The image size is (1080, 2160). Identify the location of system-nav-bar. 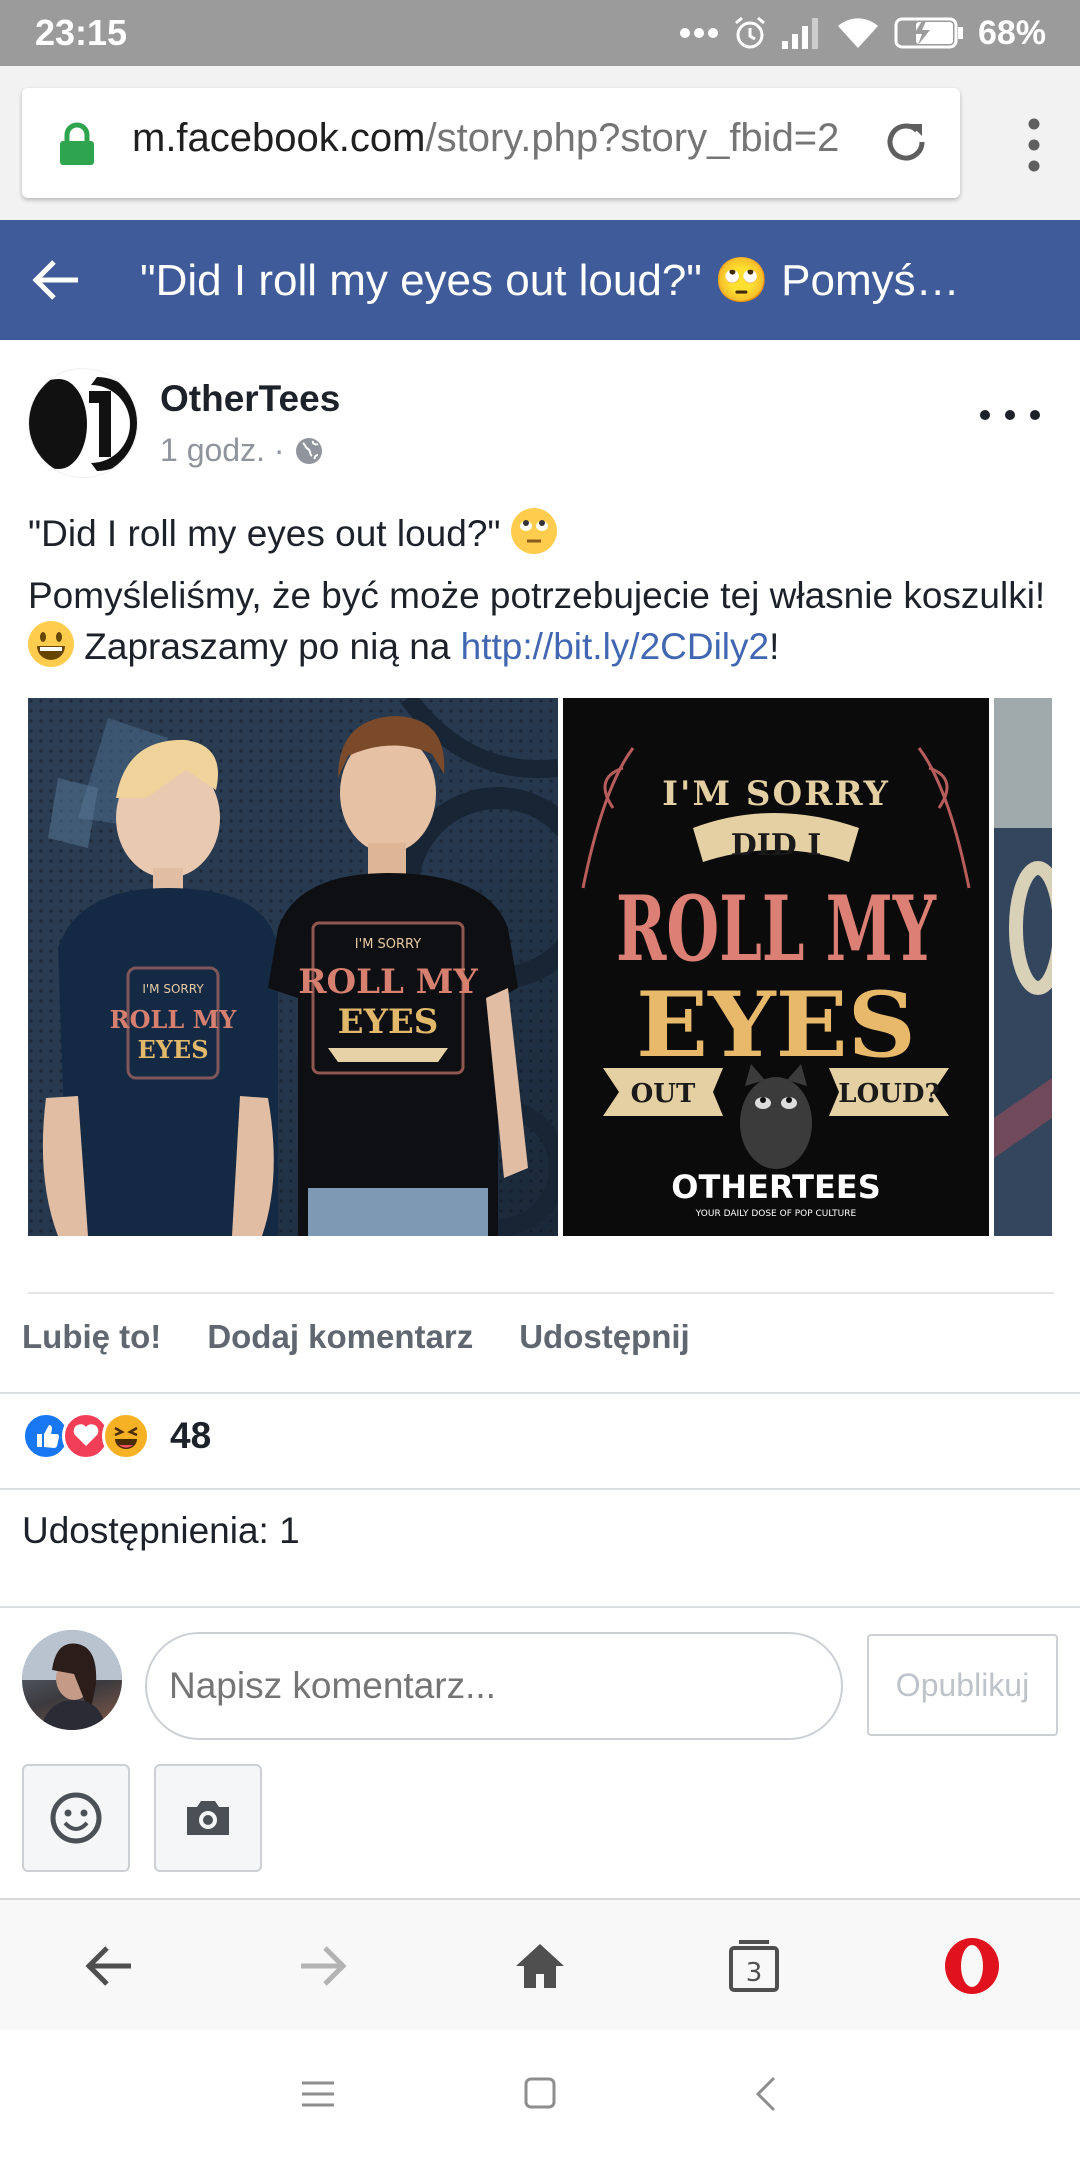
(540, 2095).